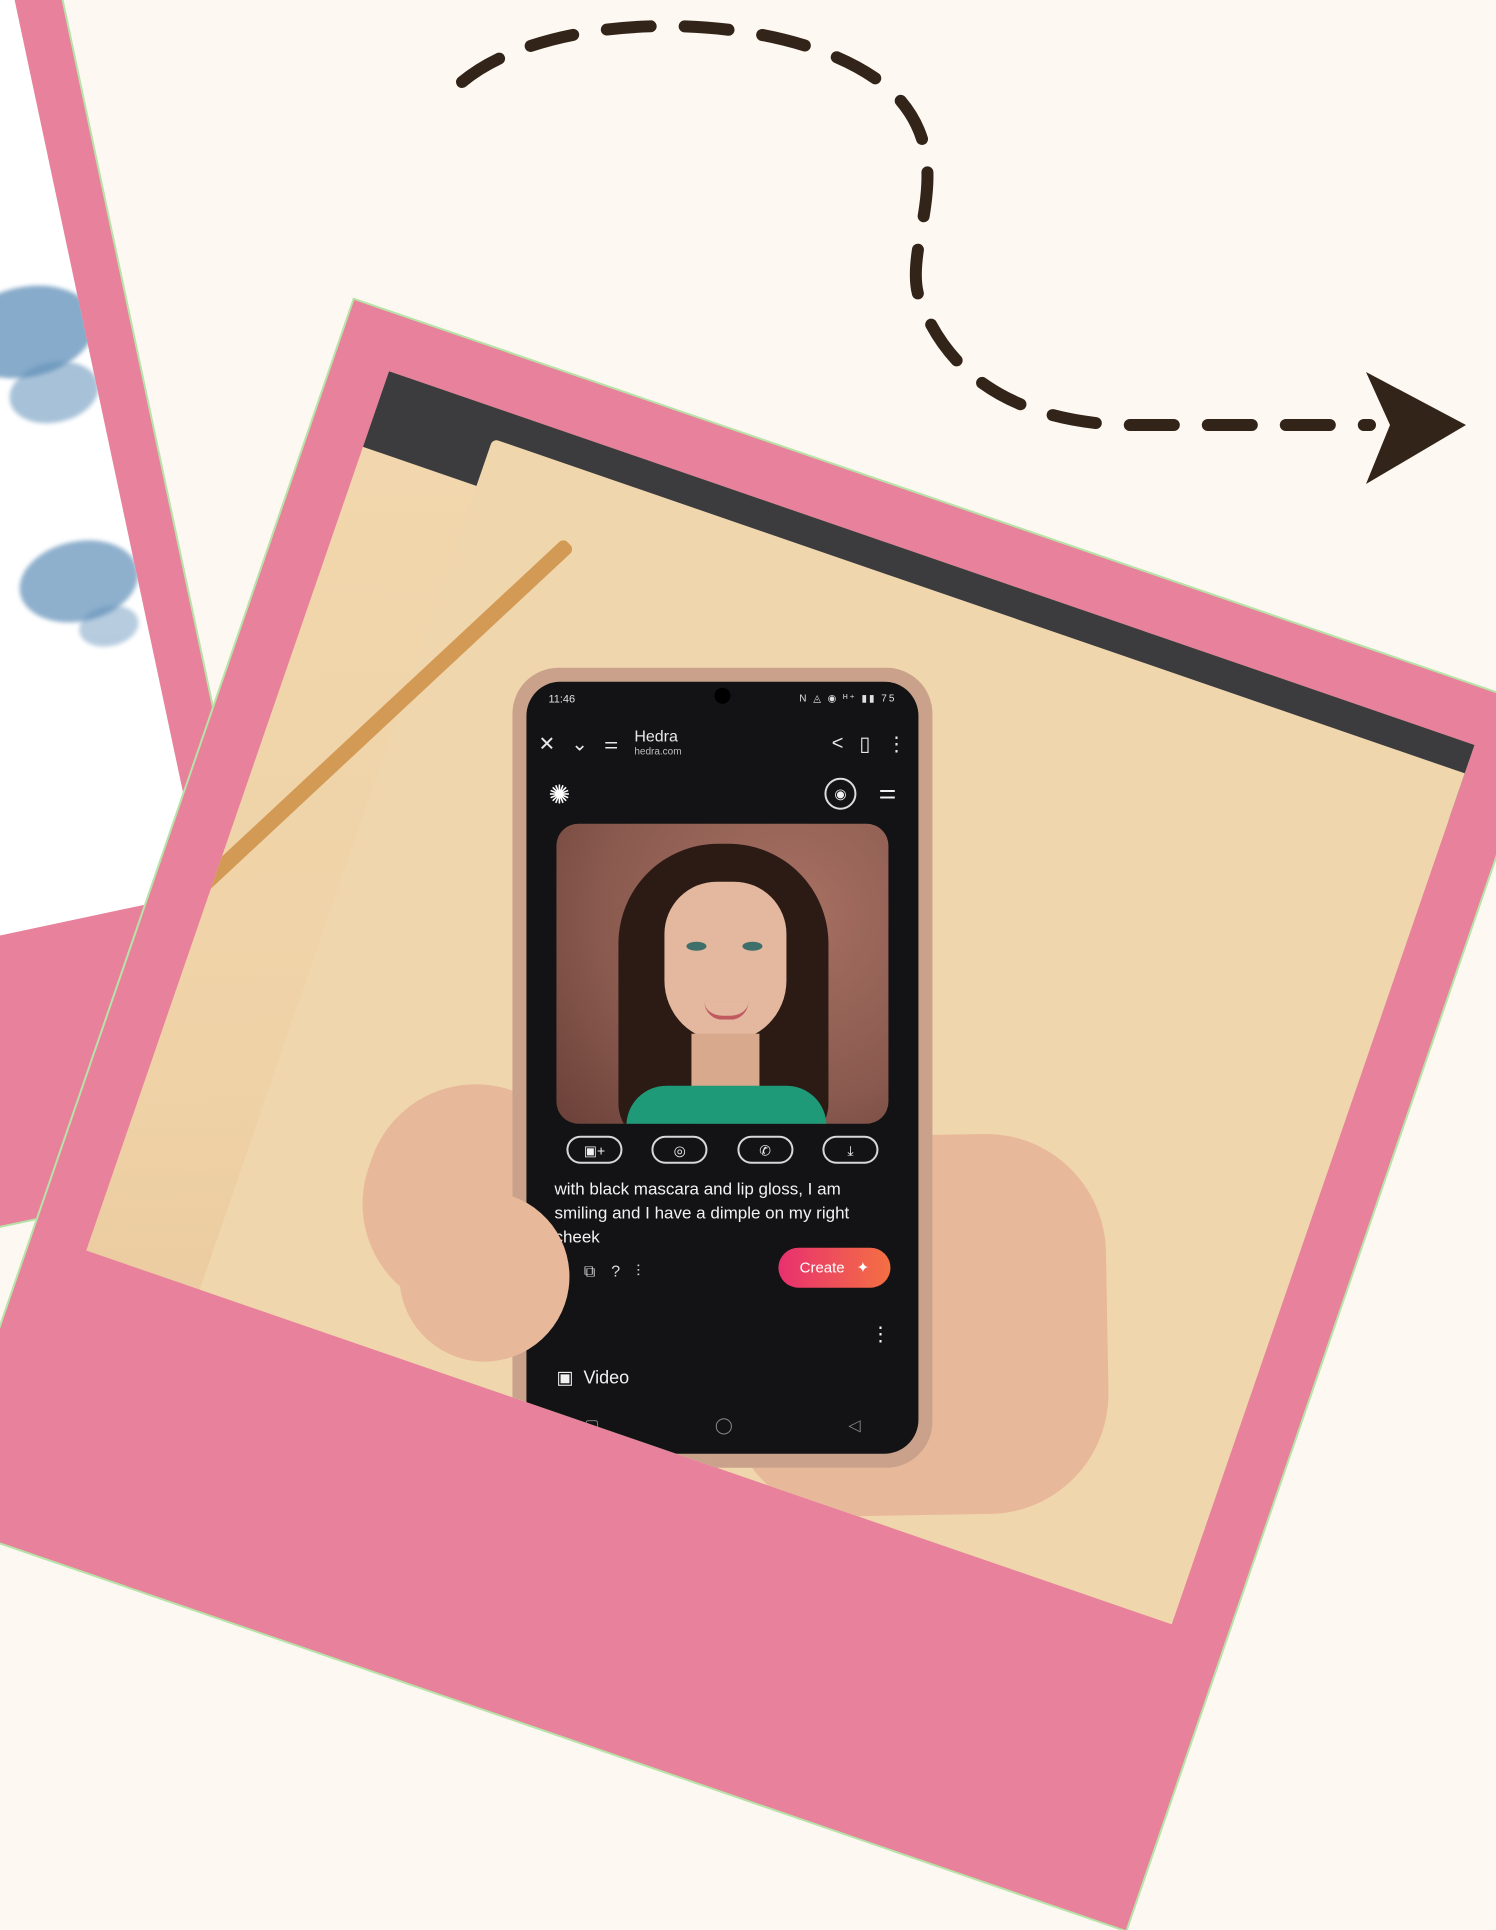  I want to click on site-name: Hedra, so click(656, 737).